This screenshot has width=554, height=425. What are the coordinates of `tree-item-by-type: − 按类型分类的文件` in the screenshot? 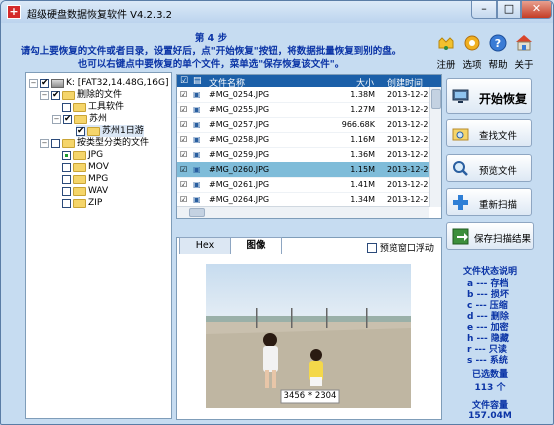 It's located at (94, 143).